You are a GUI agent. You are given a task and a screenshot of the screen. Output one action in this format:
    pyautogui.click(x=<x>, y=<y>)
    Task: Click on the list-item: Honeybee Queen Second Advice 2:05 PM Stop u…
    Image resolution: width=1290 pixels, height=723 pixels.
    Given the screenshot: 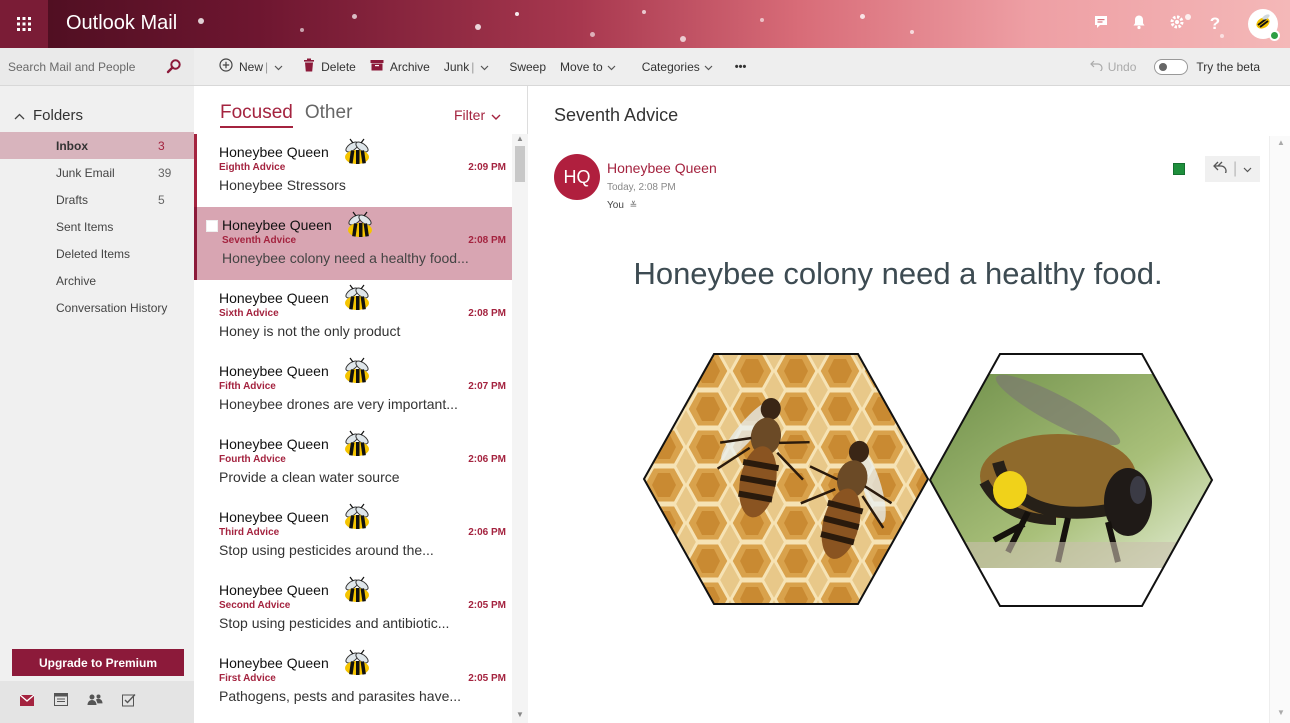 What is the action you would take?
    pyautogui.click(x=353, y=608)
    